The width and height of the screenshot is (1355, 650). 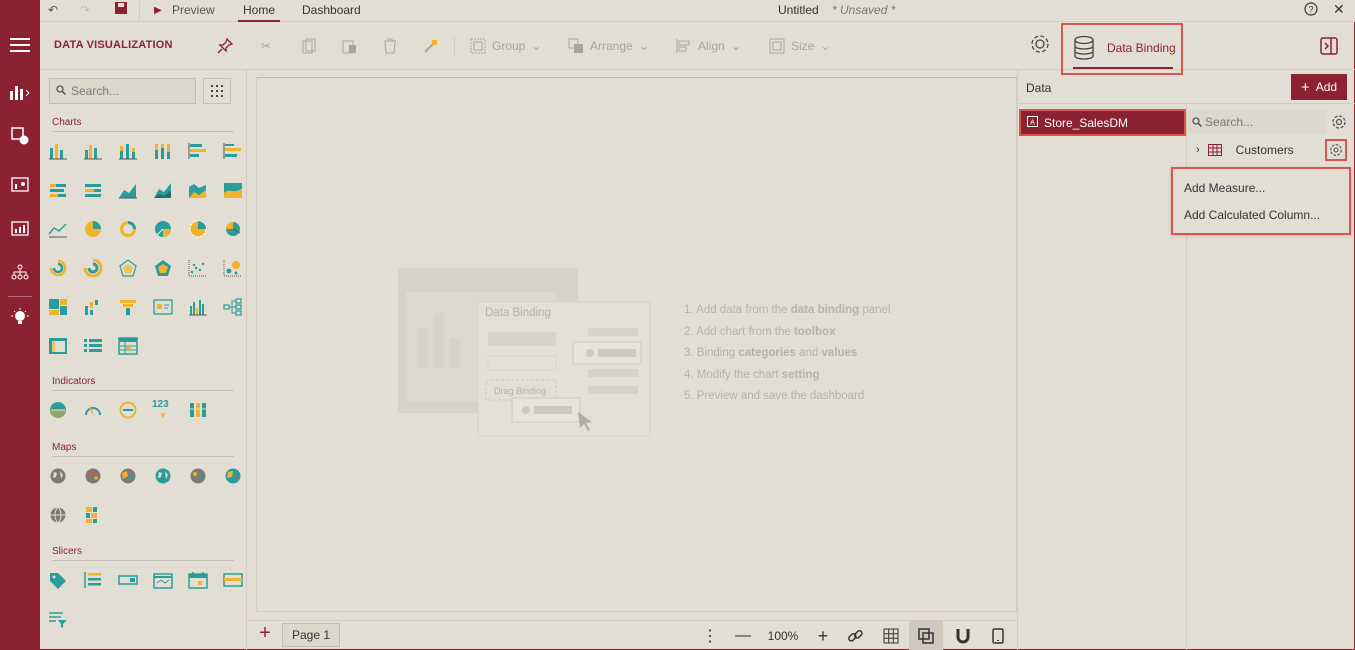 What do you see at coordinates (193, 10) in the screenshot?
I see `preview-button: Preview` at bounding box center [193, 10].